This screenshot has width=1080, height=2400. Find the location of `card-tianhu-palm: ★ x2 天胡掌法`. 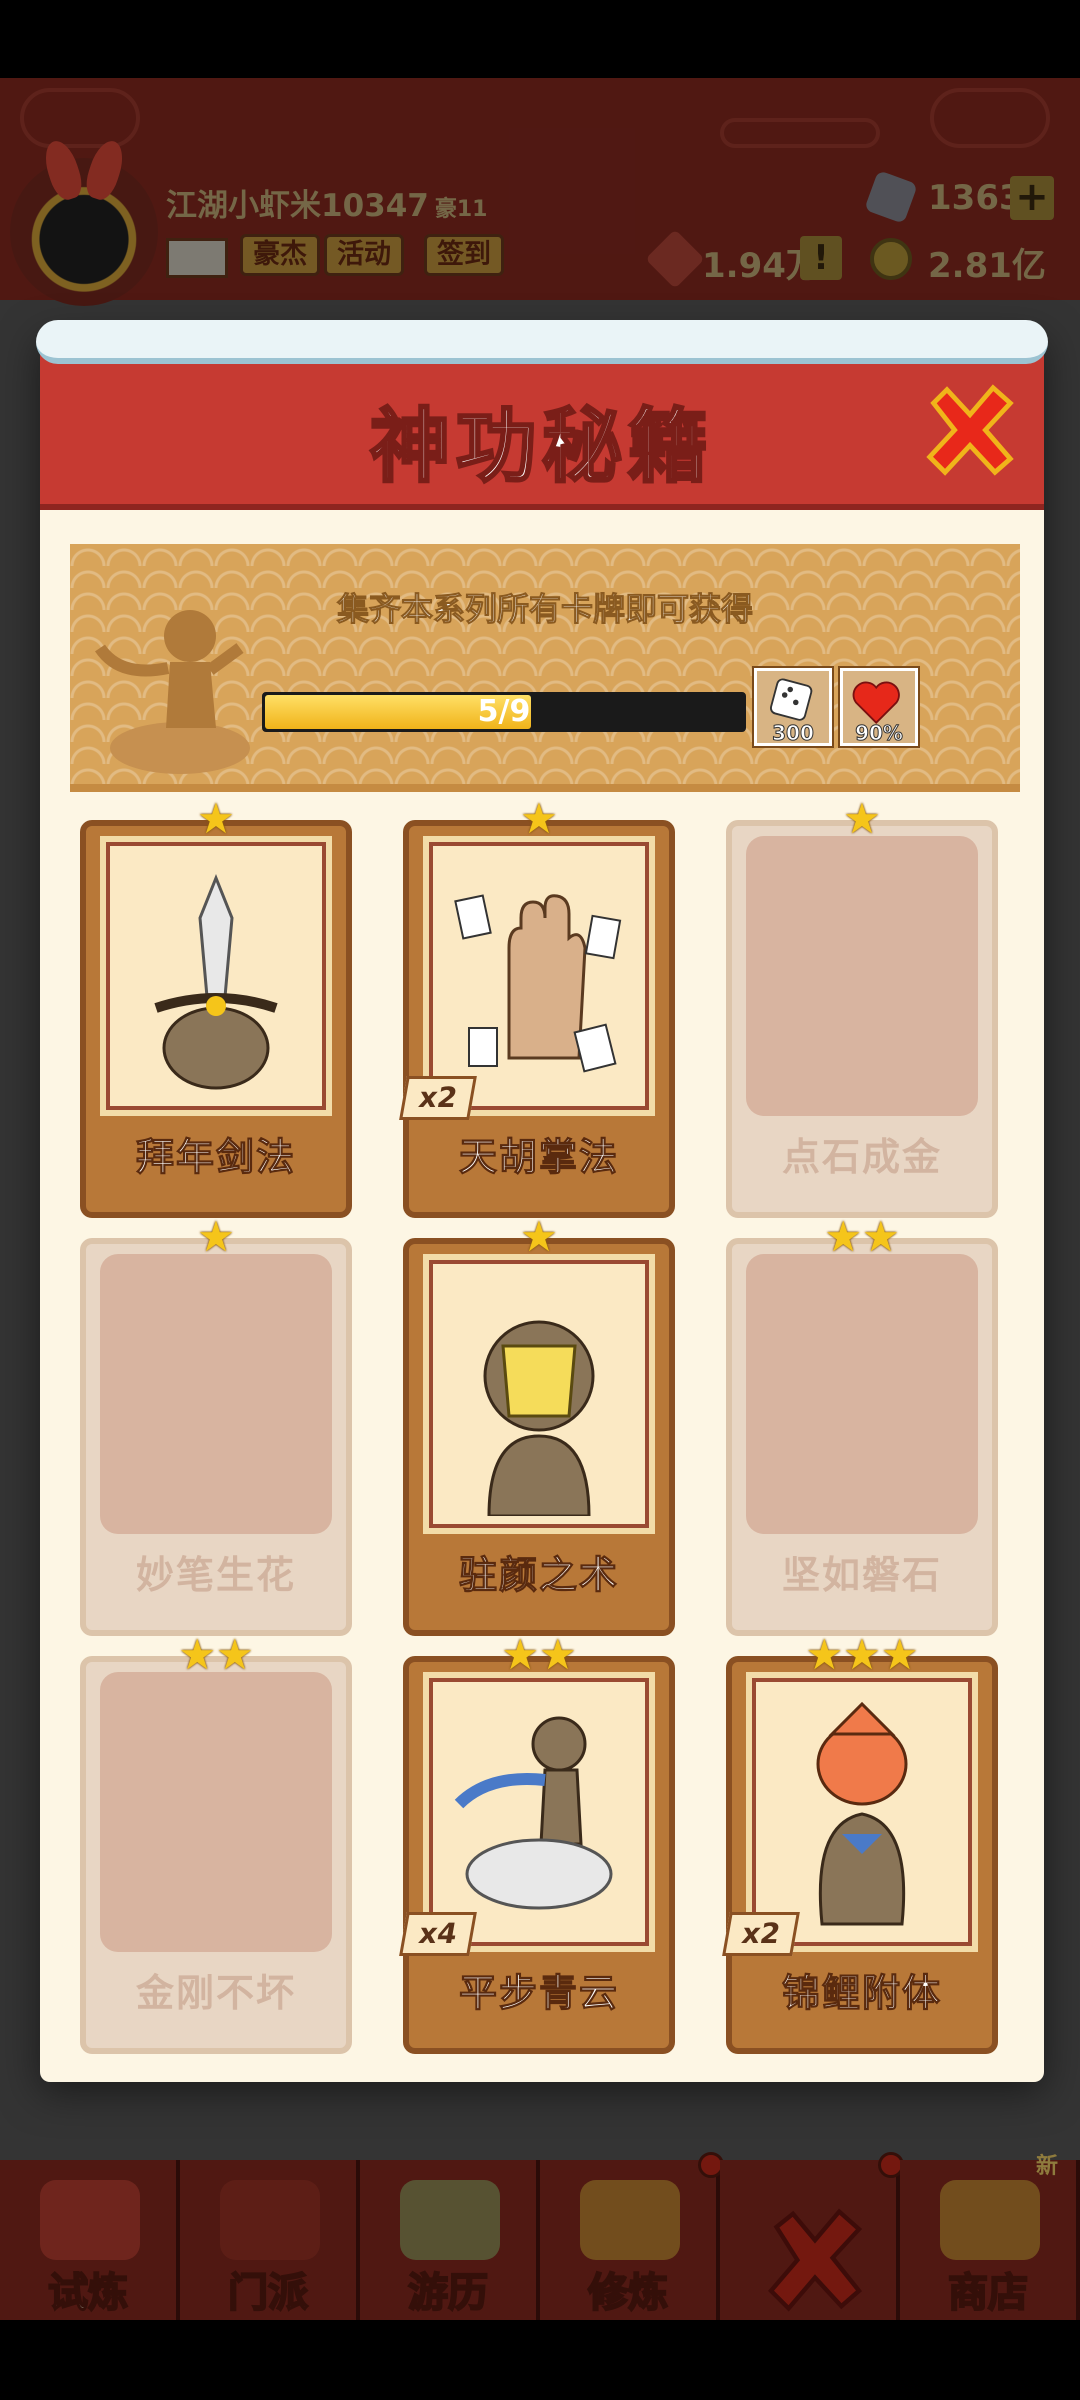

card-tianhu-palm: ★ x2 天胡掌法 is located at coordinates (537, 1008).